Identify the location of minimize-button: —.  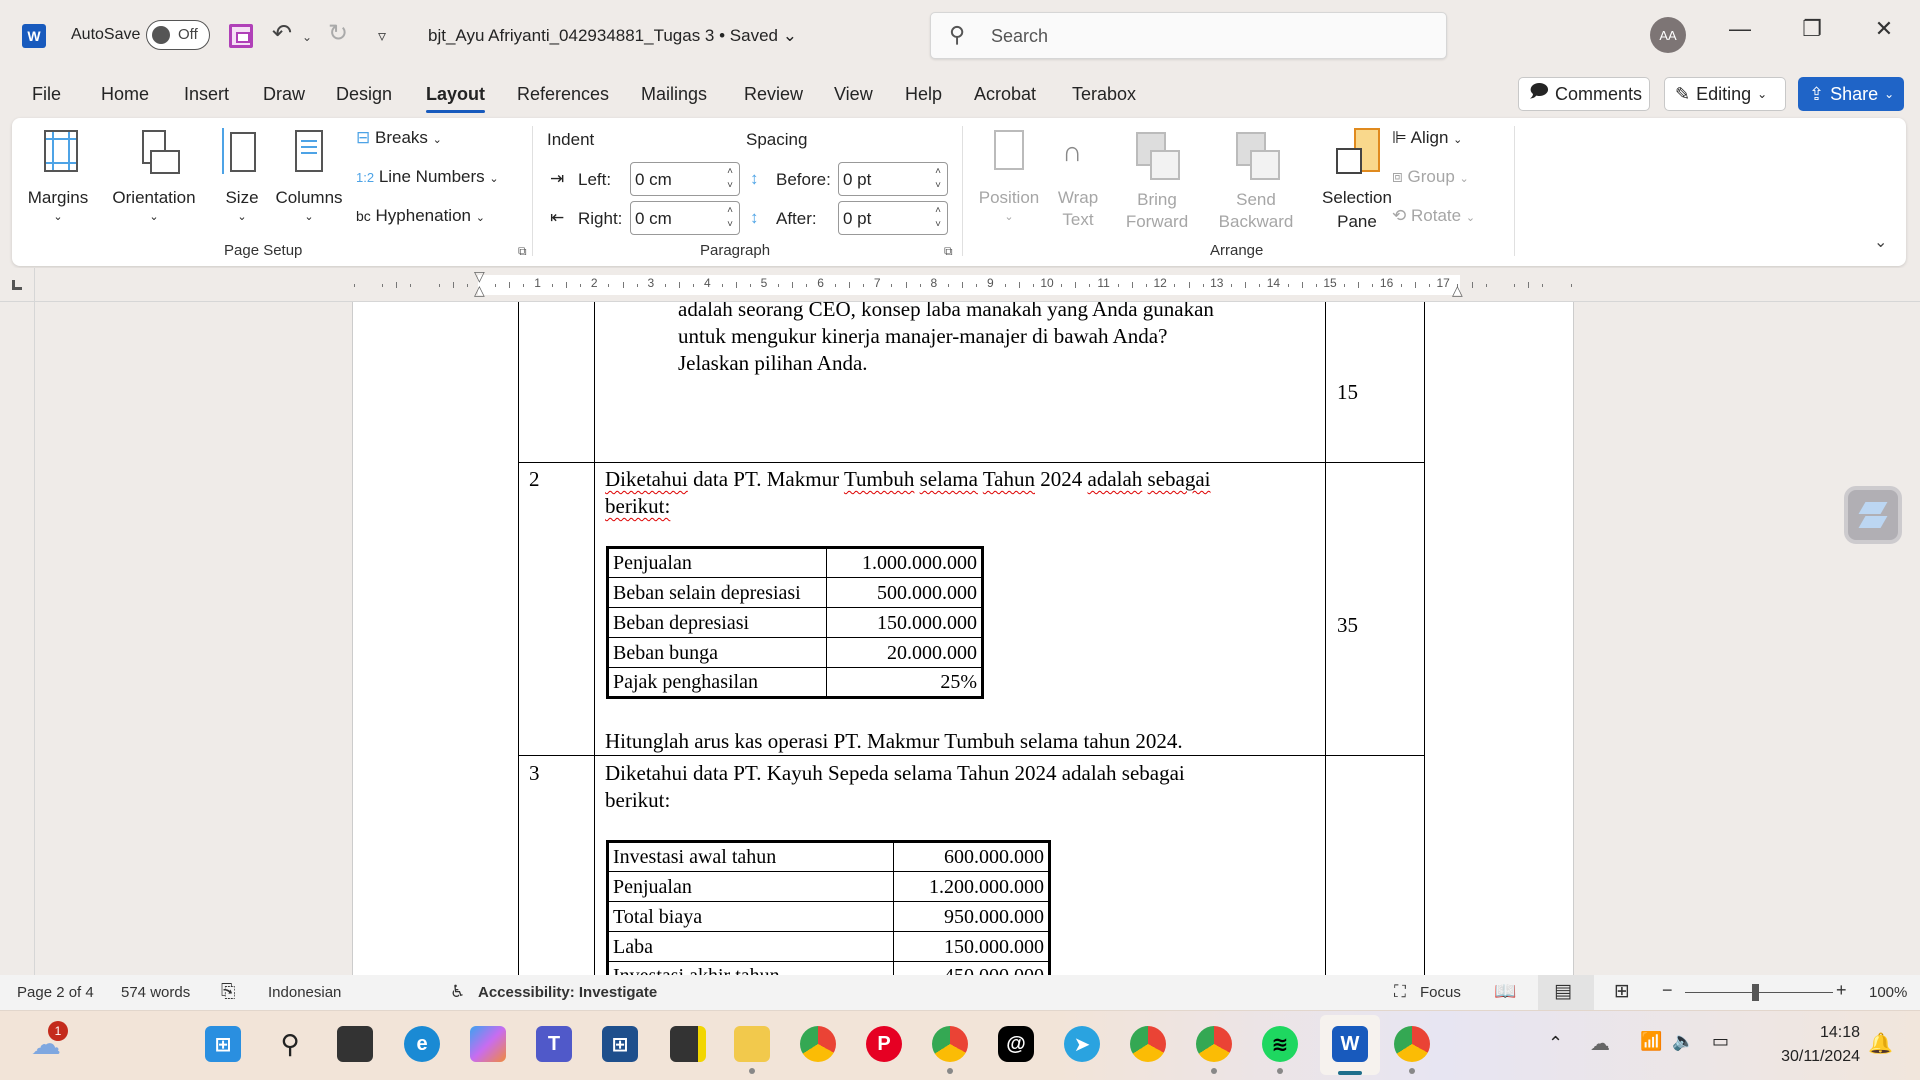
(1740, 29).